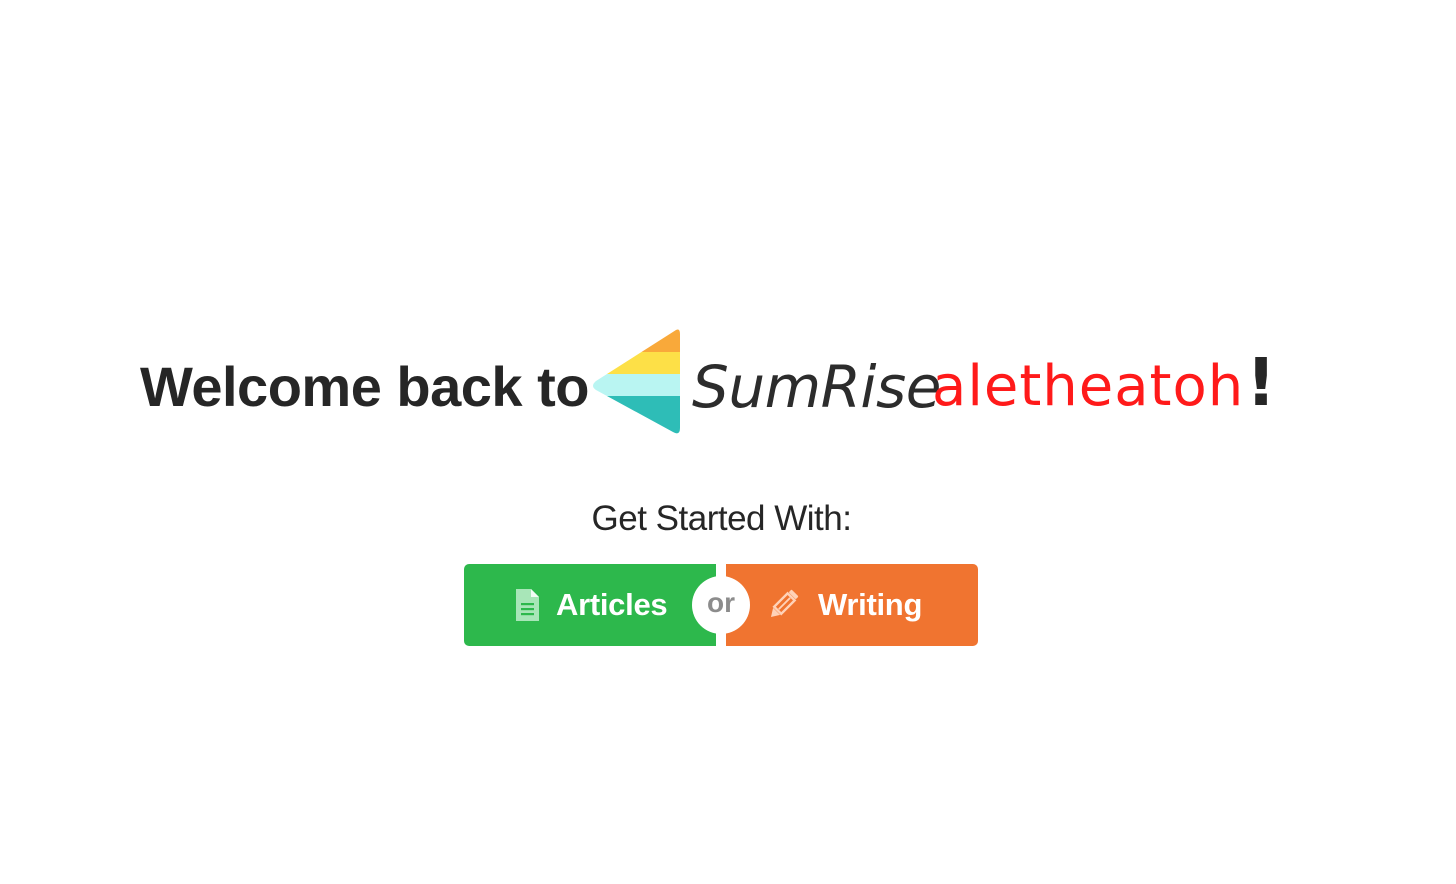 This screenshot has width=1456, height=884. I want to click on exclamation-mark: !, so click(1261, 382).